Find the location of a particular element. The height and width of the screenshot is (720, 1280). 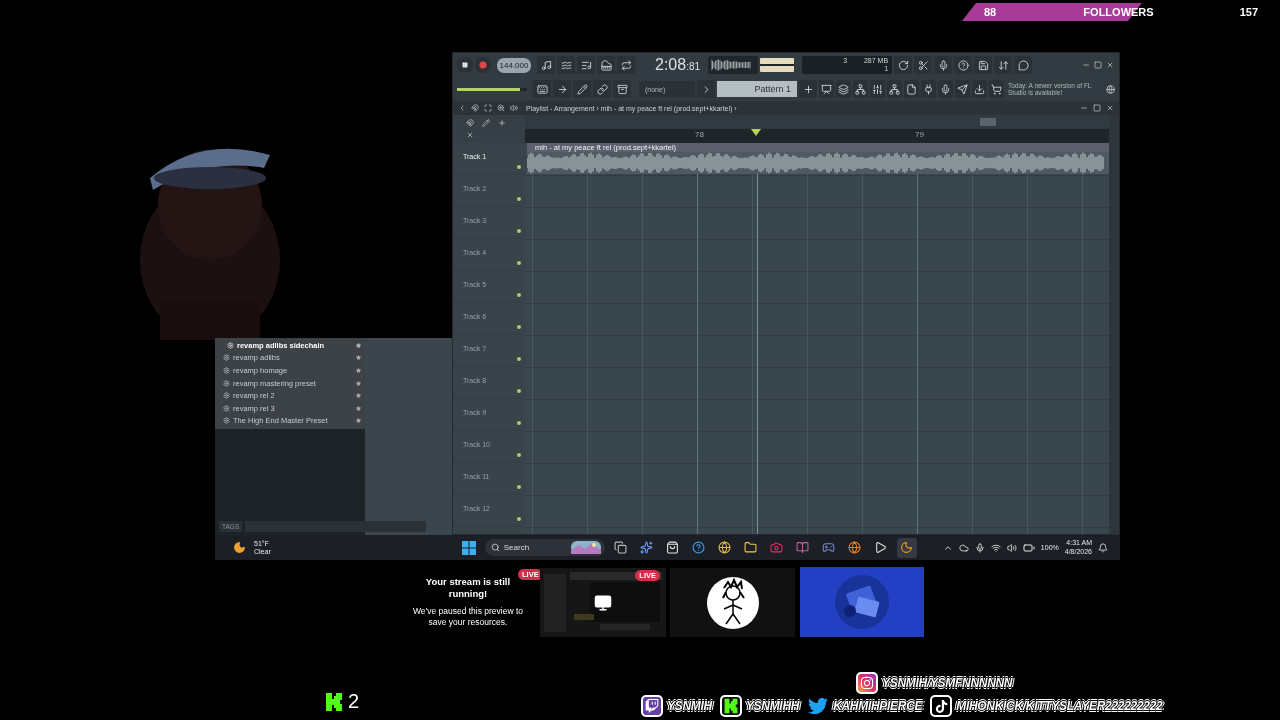

song-position: 2:08:81 is located at coordinates (678, 65).